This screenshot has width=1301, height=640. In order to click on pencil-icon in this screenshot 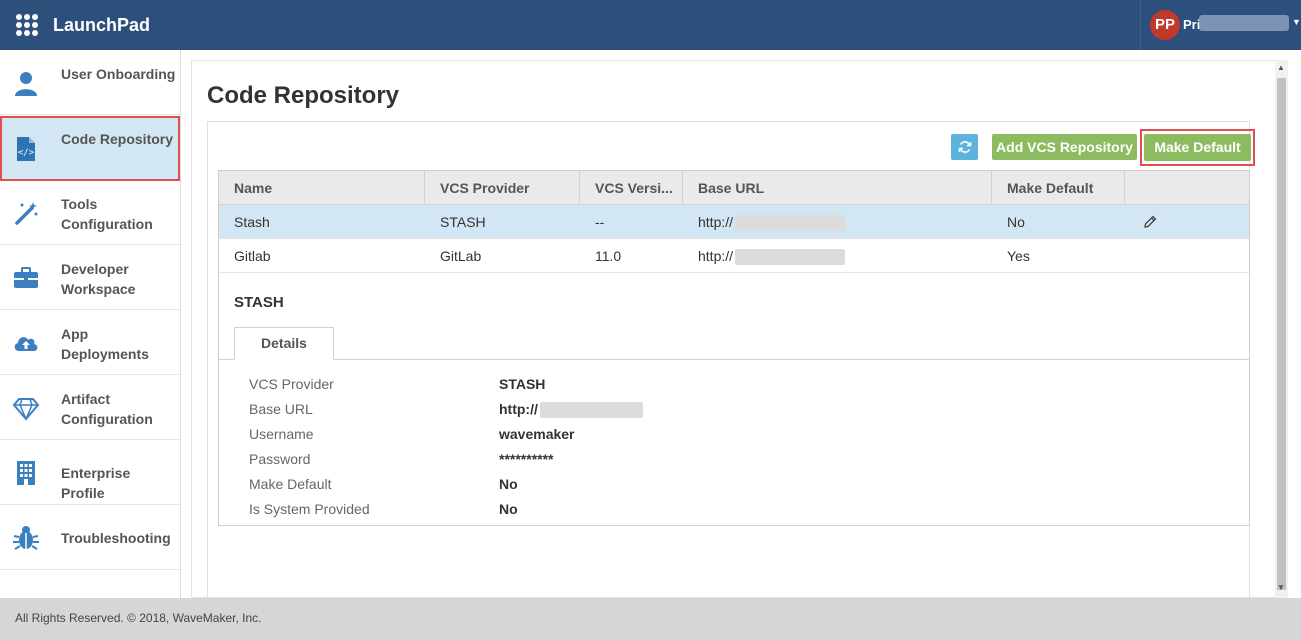, I will do `click(1150, 222)`.